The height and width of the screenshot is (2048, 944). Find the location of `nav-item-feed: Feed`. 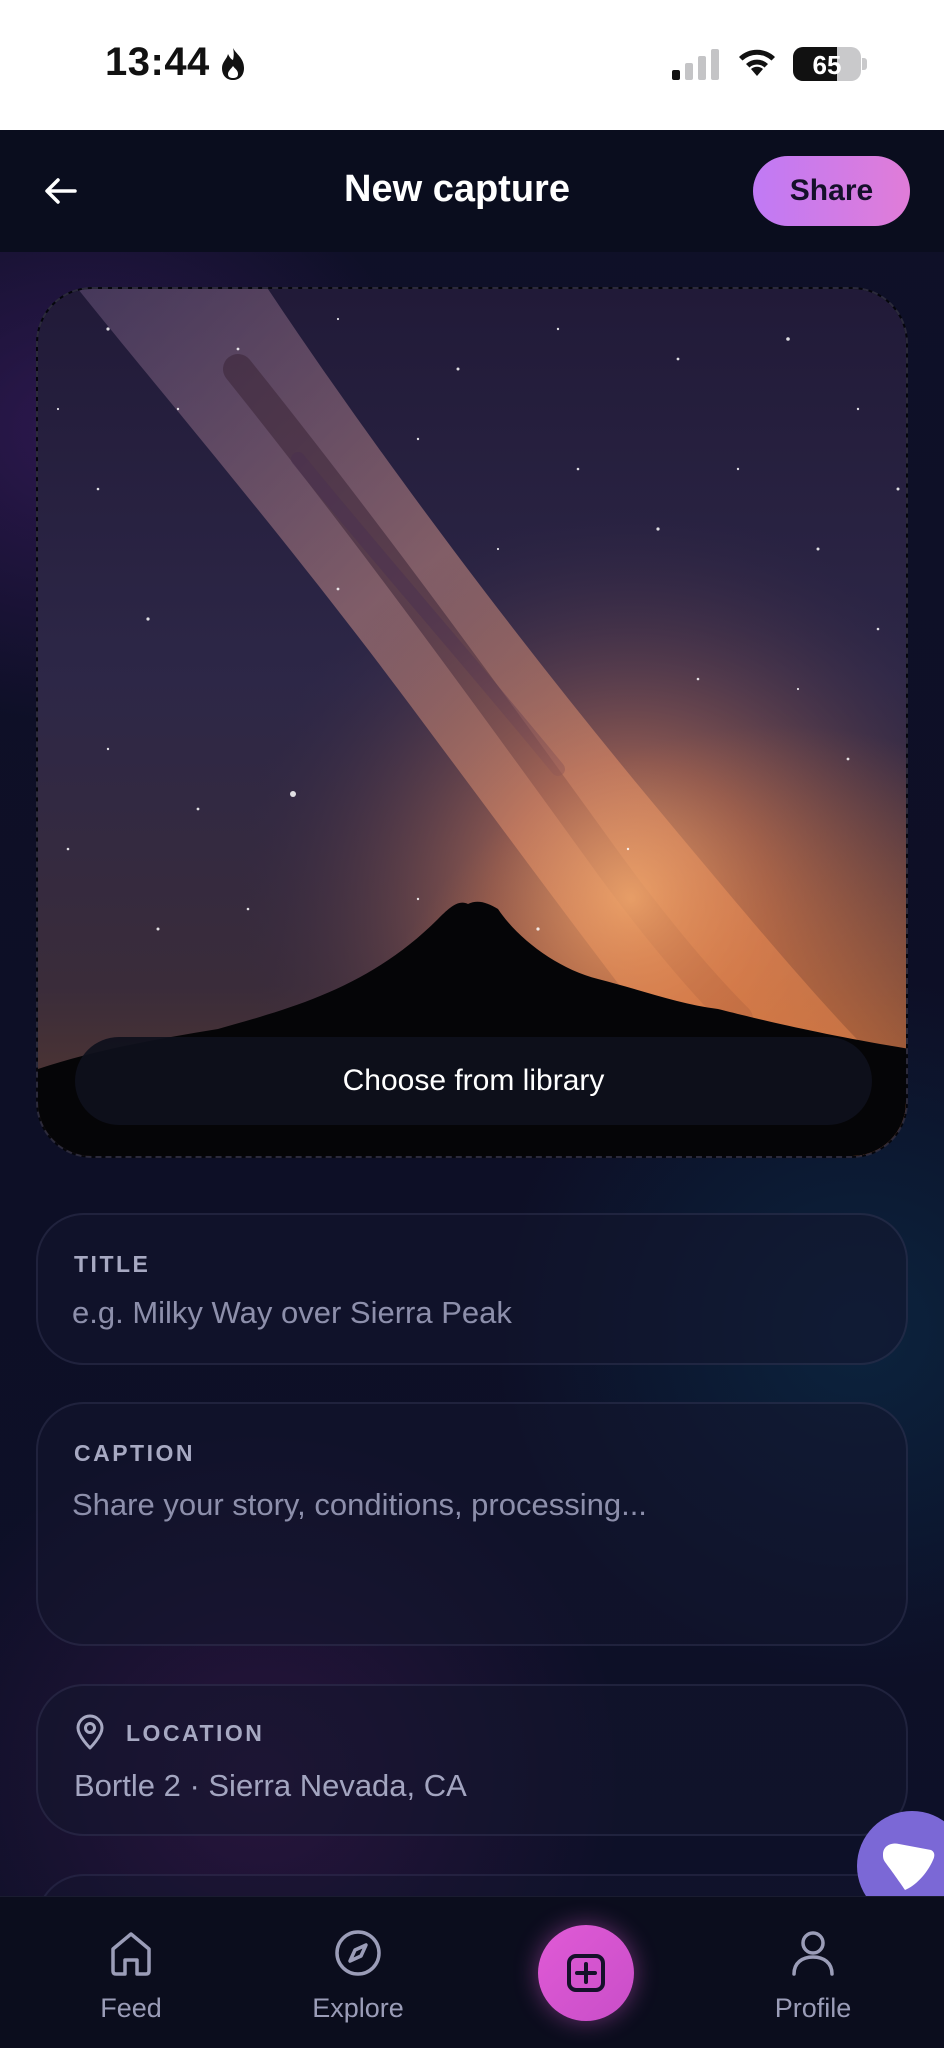

nav-item-feed: Feed is located at coordinates (131, 1975).